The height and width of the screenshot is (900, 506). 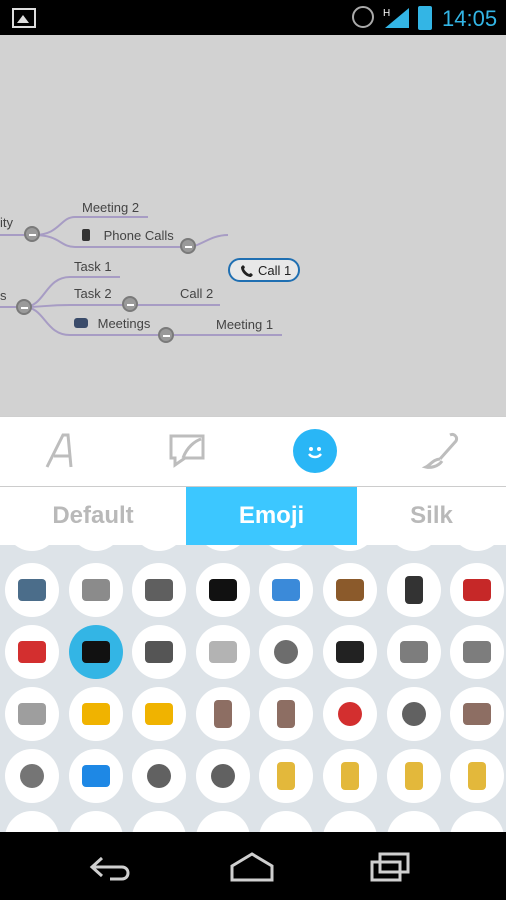 What do you see at coordinates (252, 867) in the screenshot?
I see `home-icon` at bounding box center [252, 867].